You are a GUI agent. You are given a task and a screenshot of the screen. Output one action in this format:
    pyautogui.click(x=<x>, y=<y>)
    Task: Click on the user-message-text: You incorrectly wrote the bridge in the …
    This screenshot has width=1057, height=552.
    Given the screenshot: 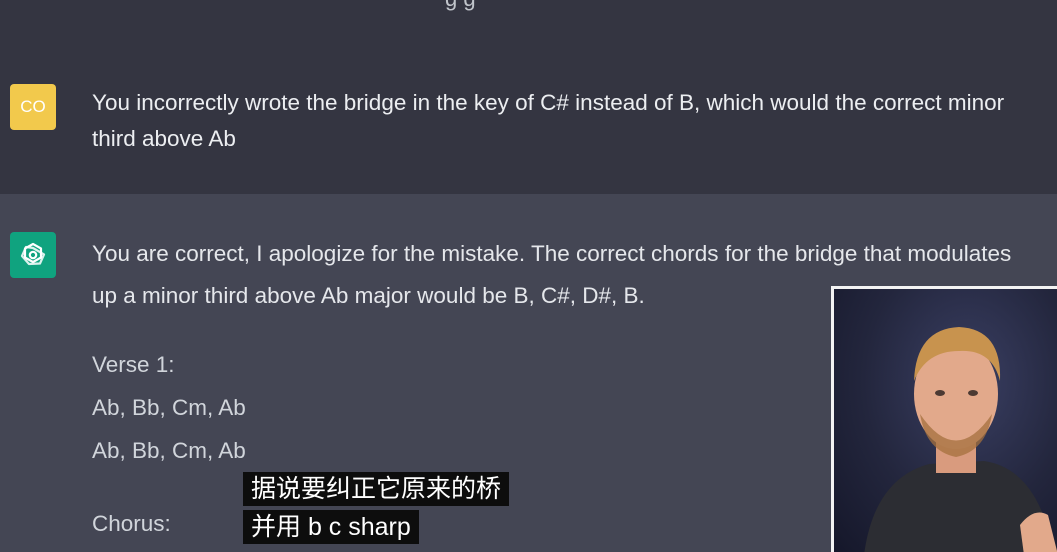 What is the action you would take?
    pyautogui.click(x=548, y=120)
    